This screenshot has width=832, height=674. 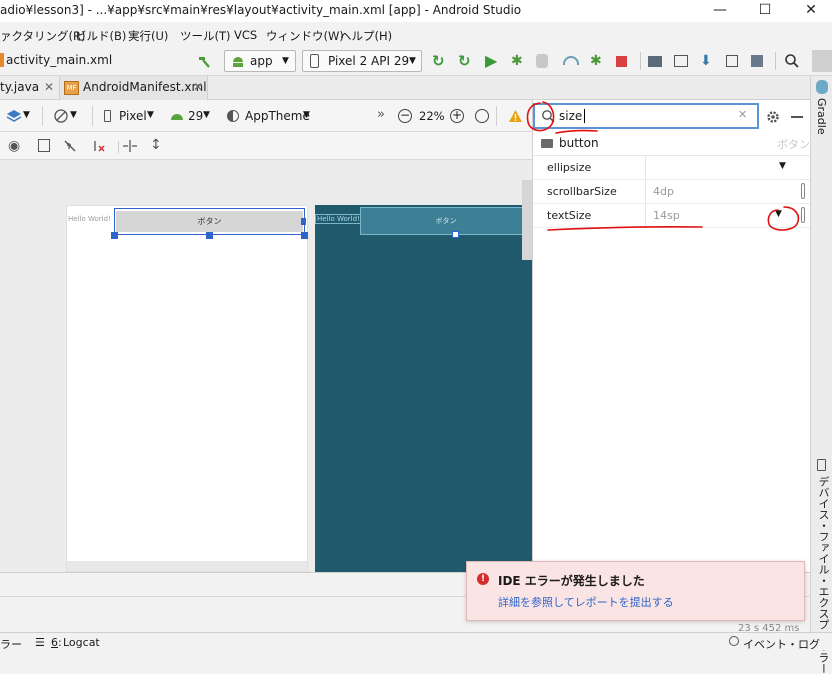 What do you see at coordinates (233, 116) in the screenshot?
I see `theme-icon` at bounding box center [233, 116].